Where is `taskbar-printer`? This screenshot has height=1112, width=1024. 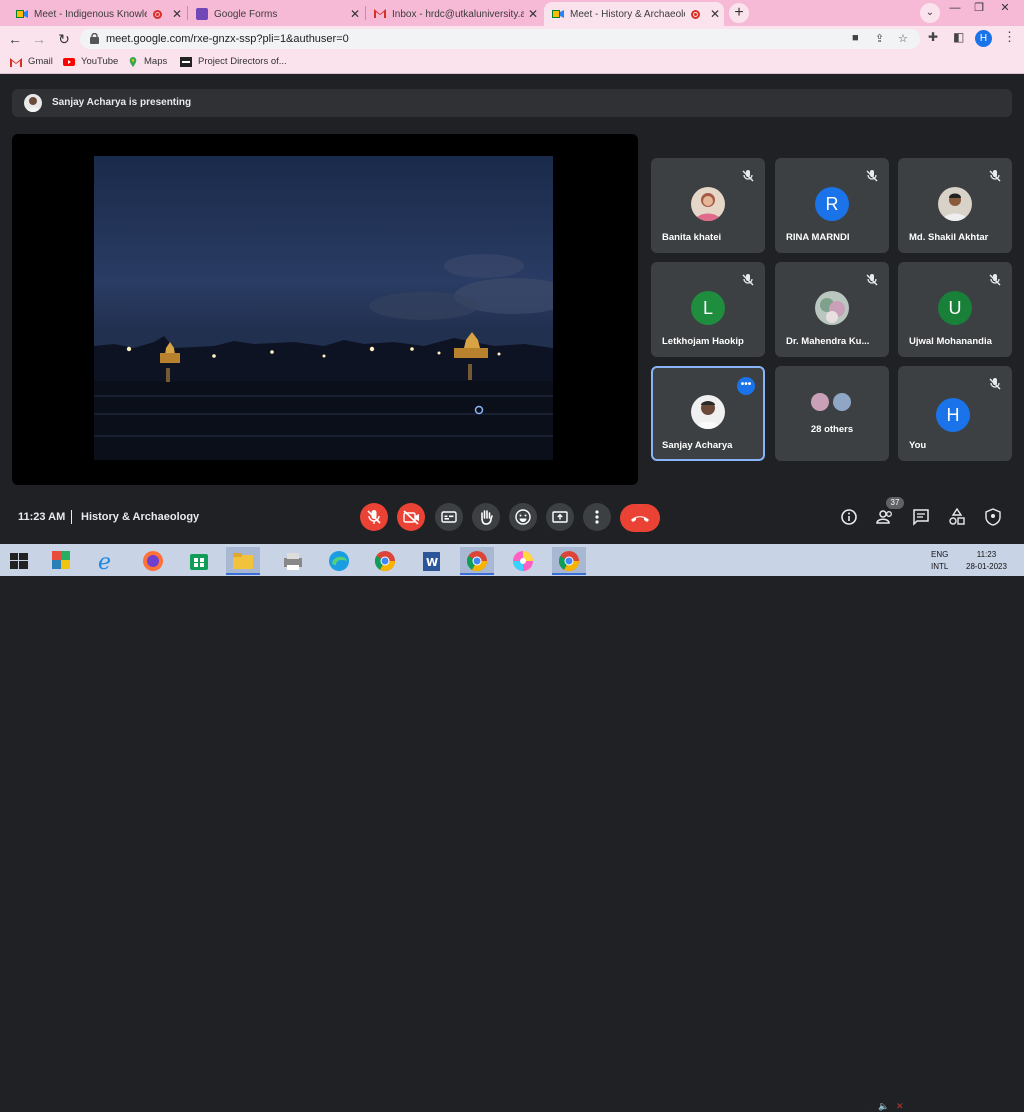 taskbar-printer is located at coordinates (293, 561).